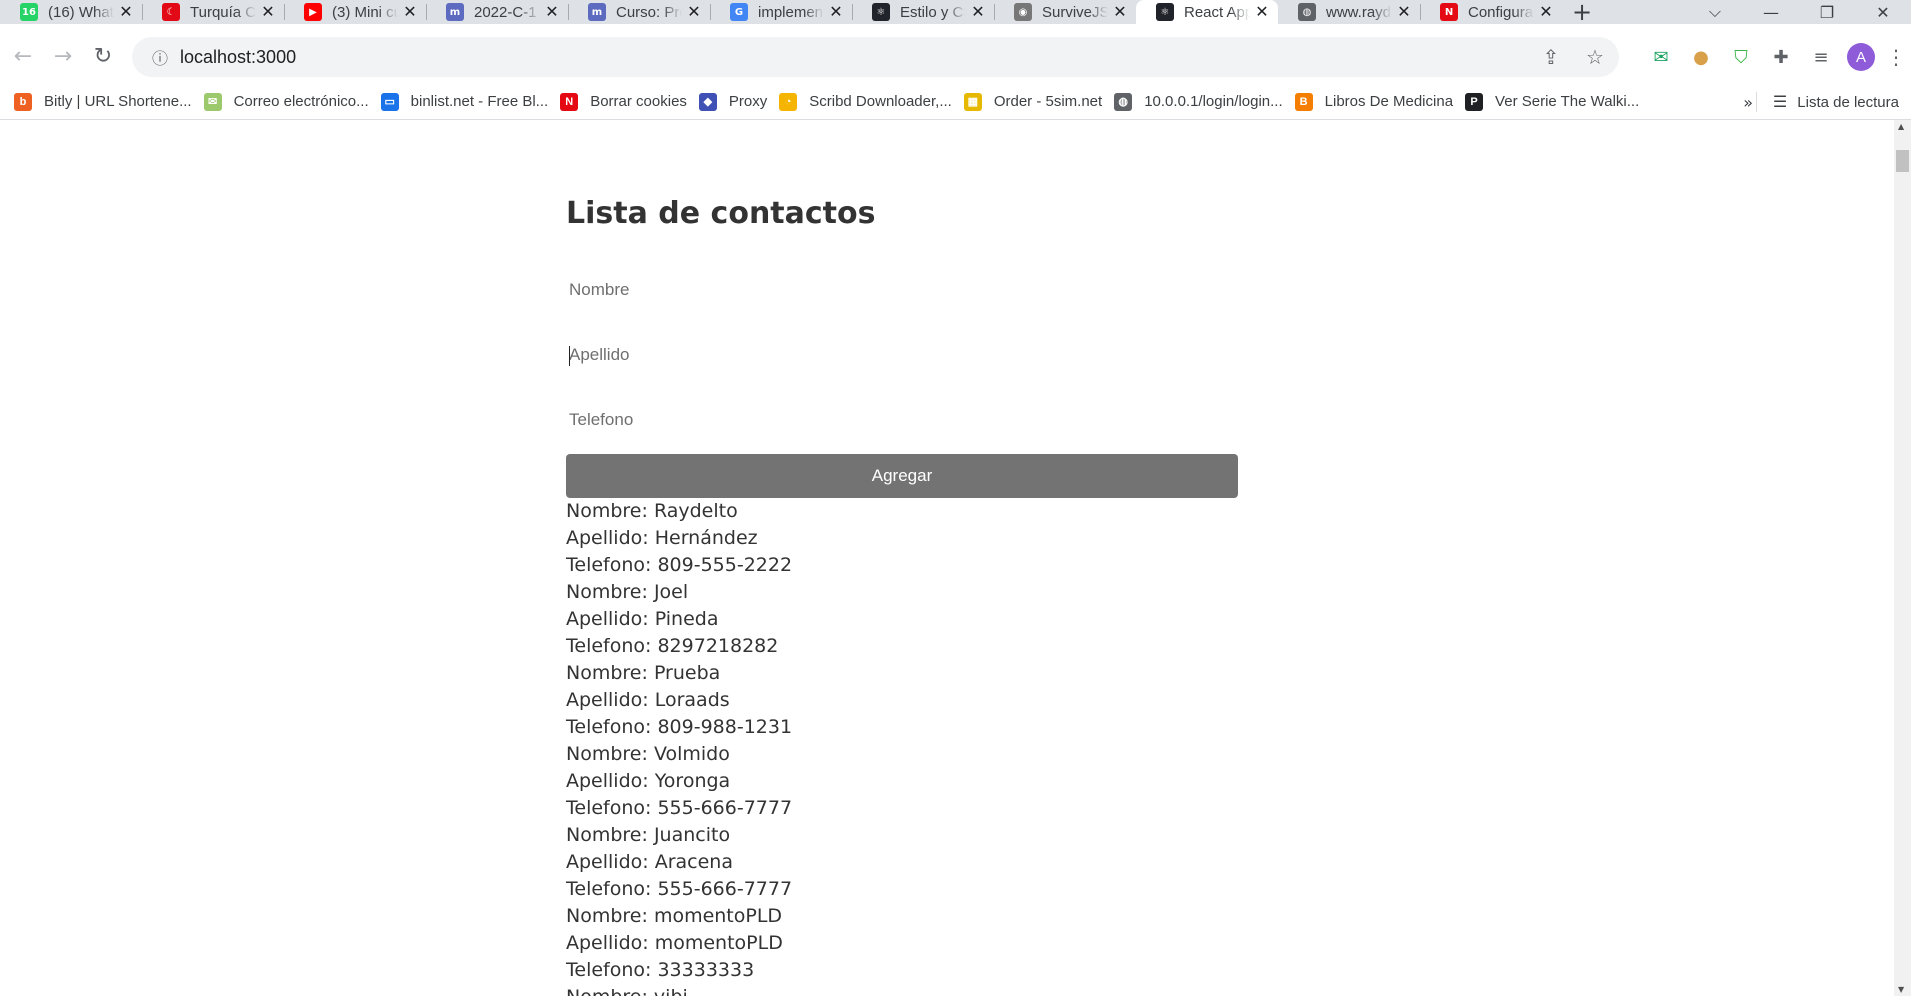 The image size is (1911, 996). I want to click on browser-tab: ▶ (3) Mini curso✕, so click(355, 12).